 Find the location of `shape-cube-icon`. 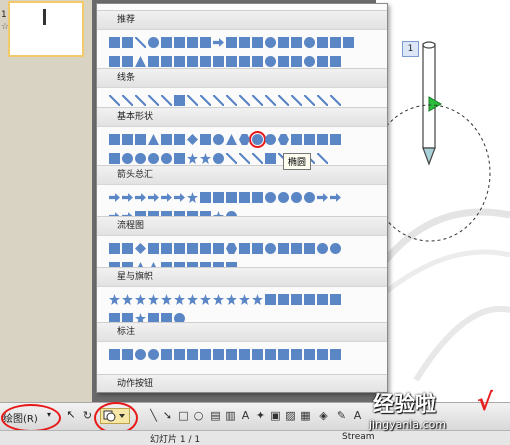

shape-cube-icon is located at coordinates (322, 139).